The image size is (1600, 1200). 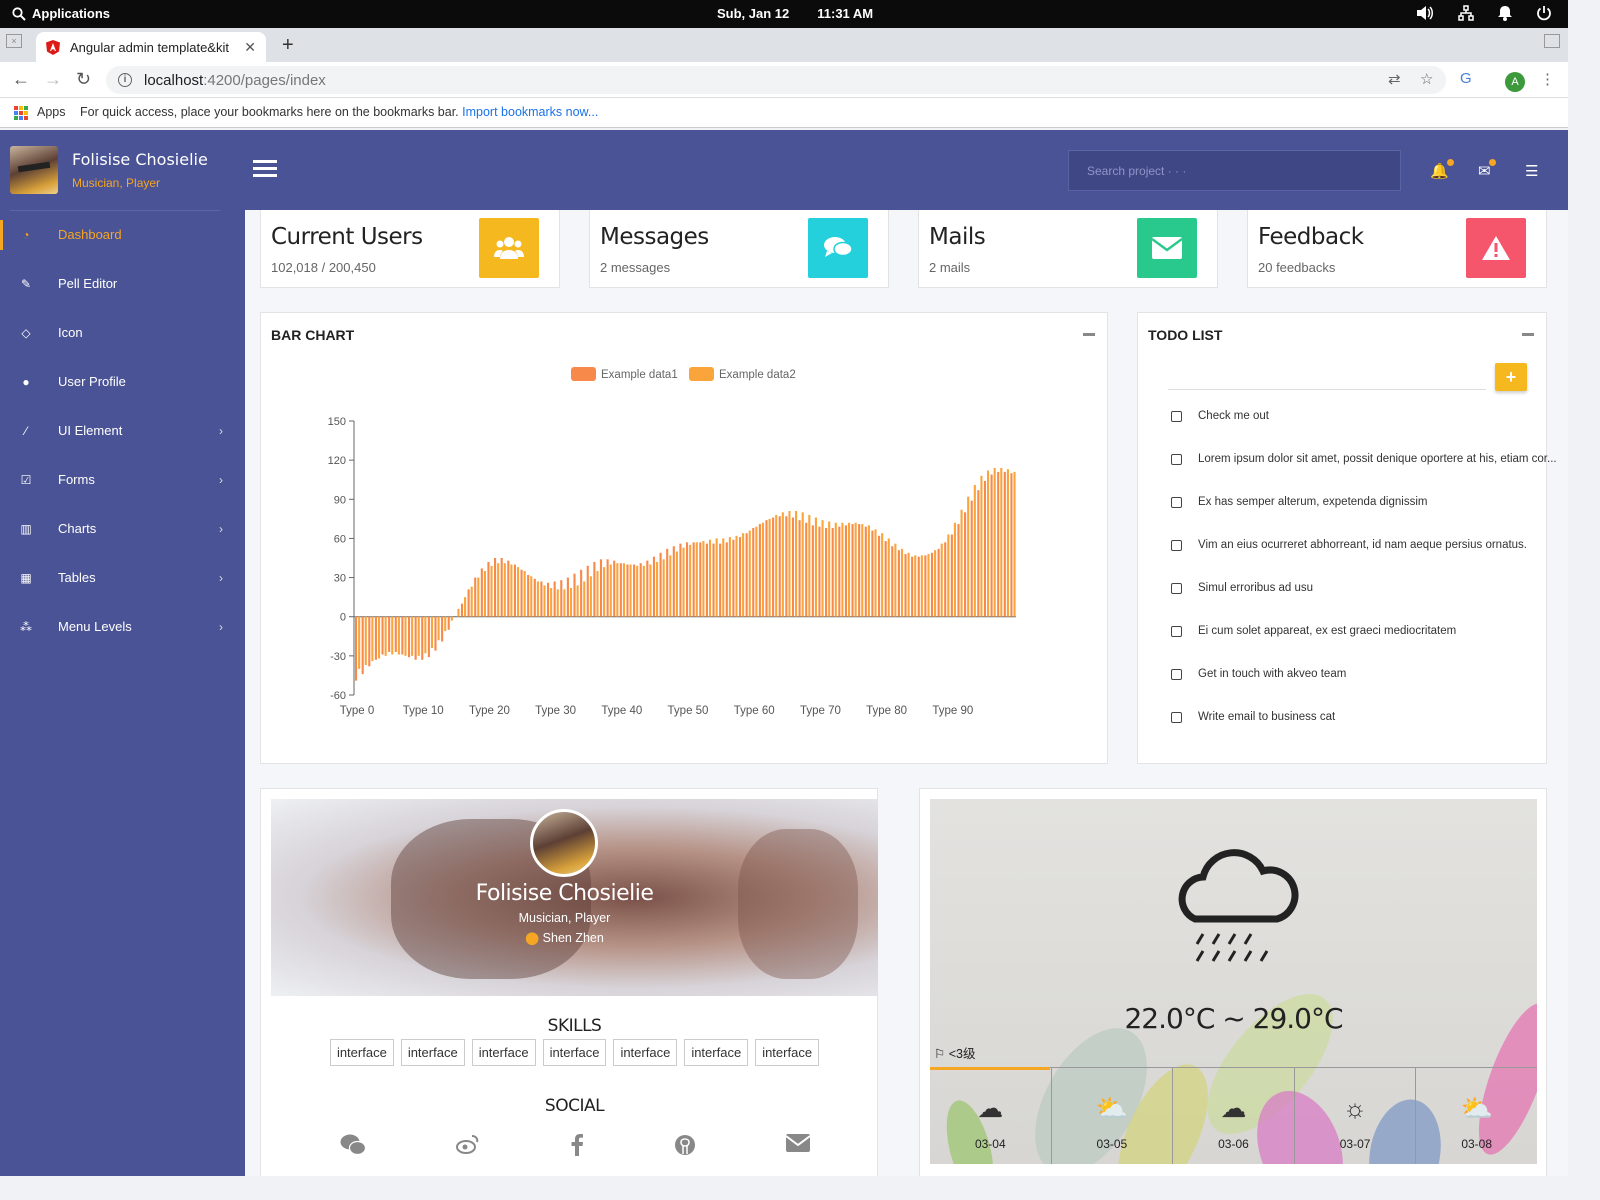 What do you see at coordinates (21, 113) in the screenshot?
I see `apps-grid-icon` at bounding box center [21, 113].